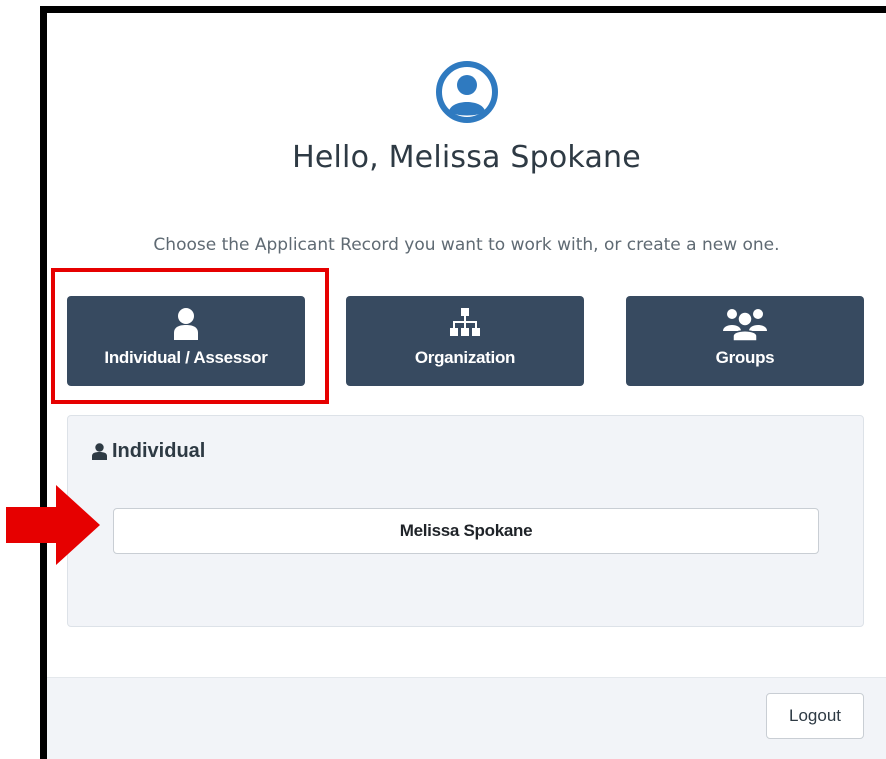 This screenshot has width=886, height=759. Describe the element at coordinates (465, 357) in the screenshot. I see `organization-label: Organization` at that location.